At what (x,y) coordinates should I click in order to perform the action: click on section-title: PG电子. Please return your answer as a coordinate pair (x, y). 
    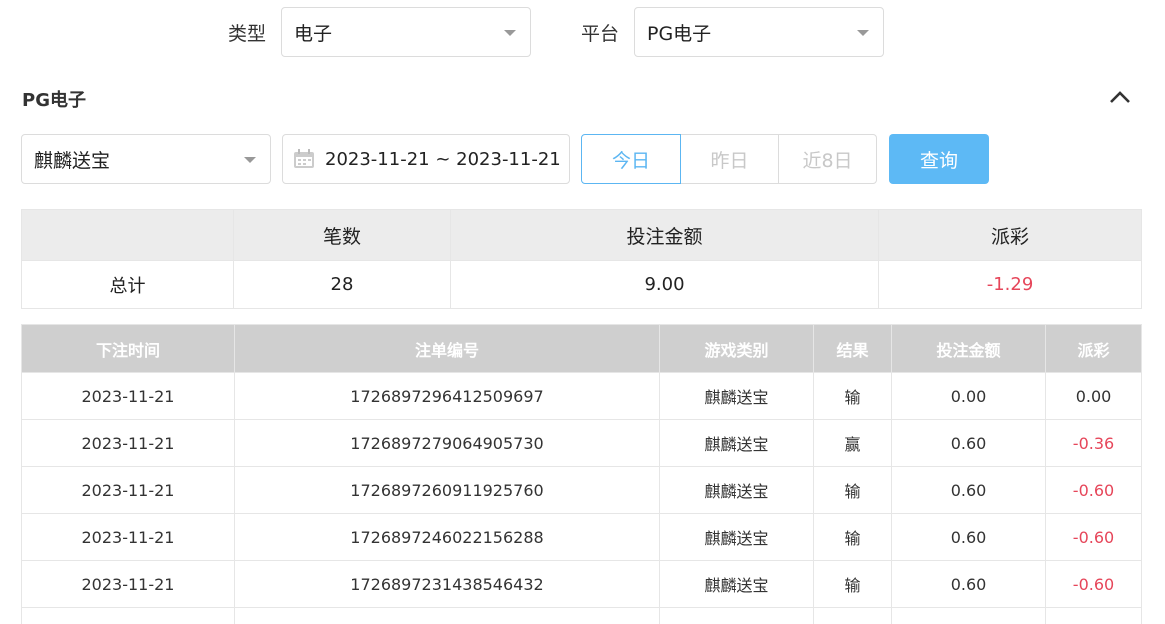
    Looking at the image, I should click on (54, 100).